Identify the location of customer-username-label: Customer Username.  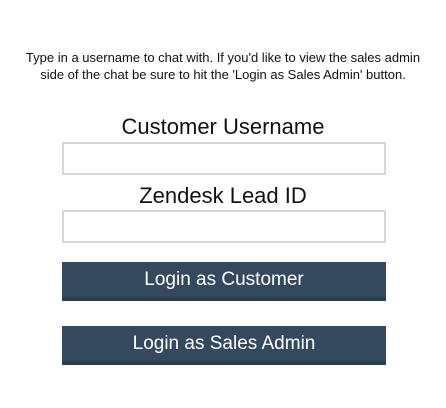
(223, 126).